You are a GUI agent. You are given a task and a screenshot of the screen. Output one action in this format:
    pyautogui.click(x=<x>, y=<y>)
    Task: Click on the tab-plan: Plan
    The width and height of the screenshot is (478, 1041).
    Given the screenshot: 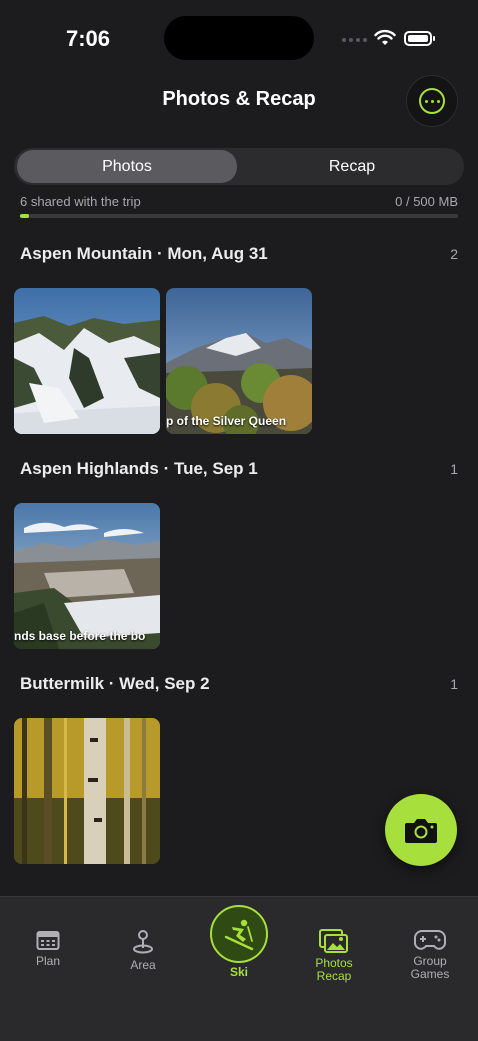 What is the action you would take?
    pyautogui.click(x=48, y=948)
    